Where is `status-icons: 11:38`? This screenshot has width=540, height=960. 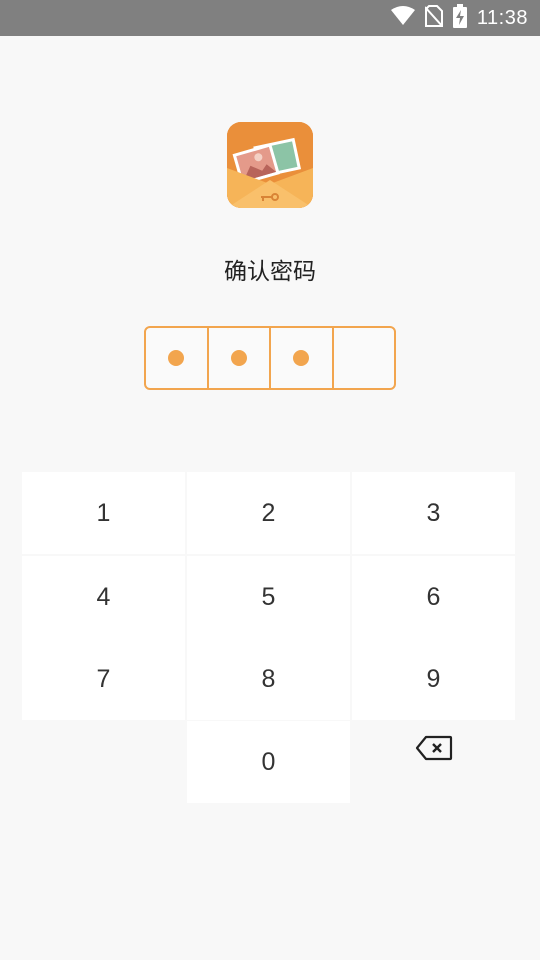 status-icons: 11:38 is located at coordinates (459, 18).